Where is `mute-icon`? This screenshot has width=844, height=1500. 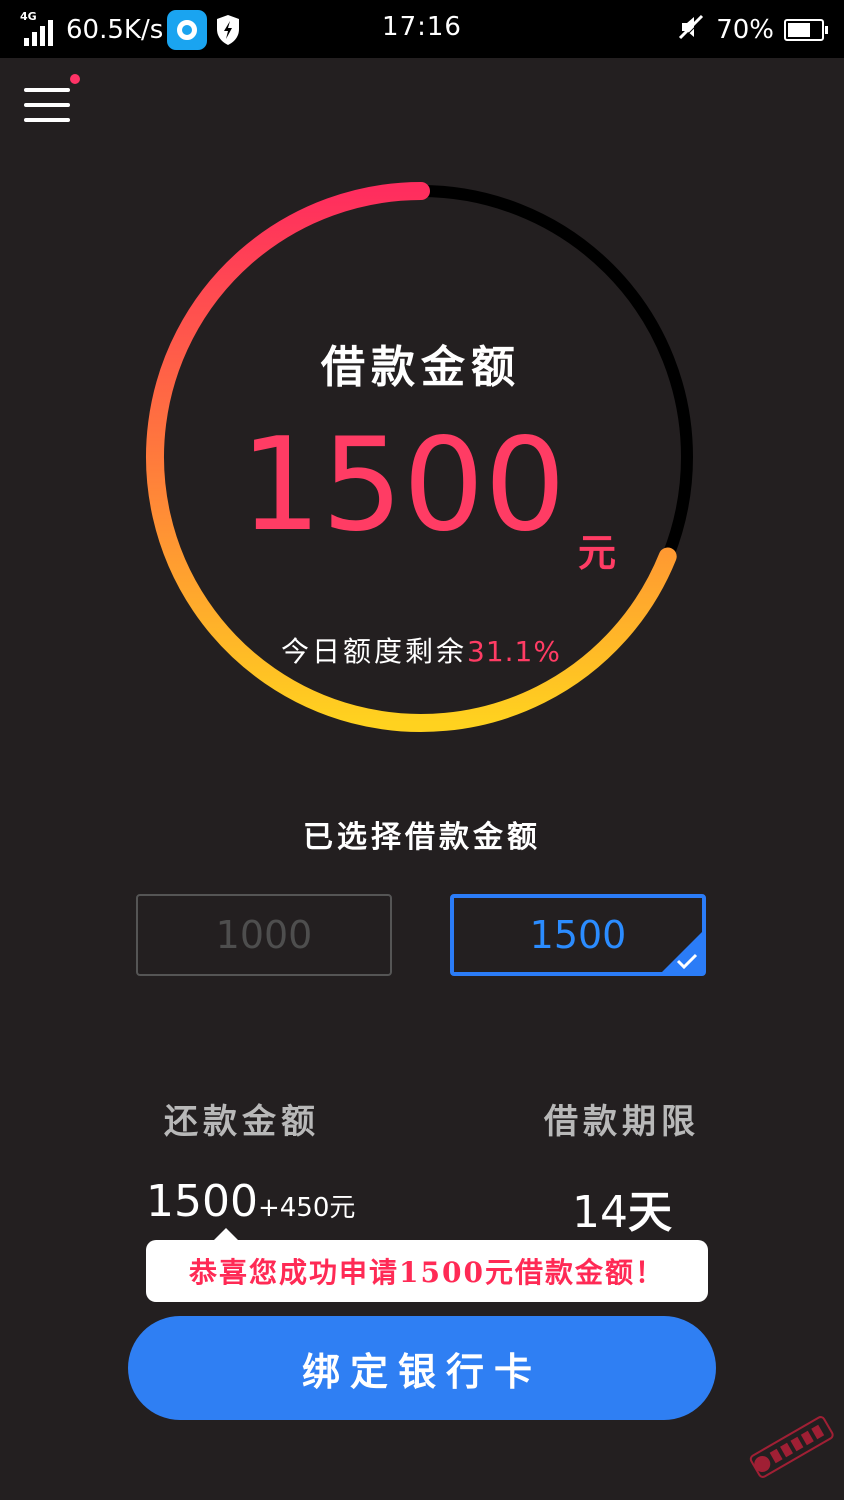
mute-icon is located at coordinates (691, 30).